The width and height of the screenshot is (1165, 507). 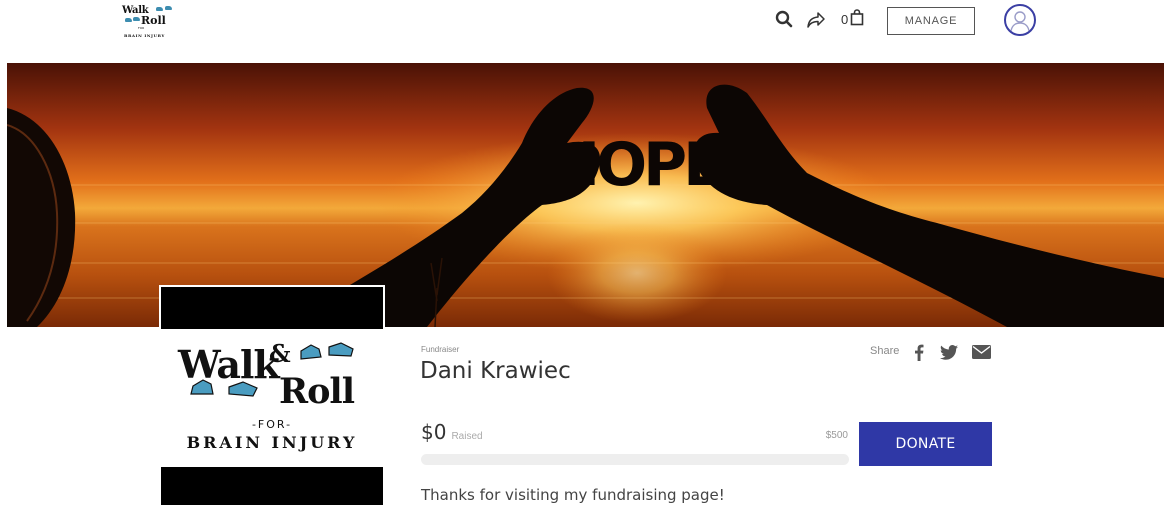 I want to click on twitter-icon, so click(x=949, y=352).